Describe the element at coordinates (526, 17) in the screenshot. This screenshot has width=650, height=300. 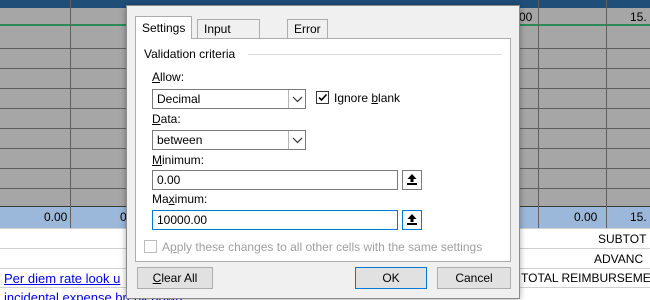
I see `cell-value: 00` at that location.